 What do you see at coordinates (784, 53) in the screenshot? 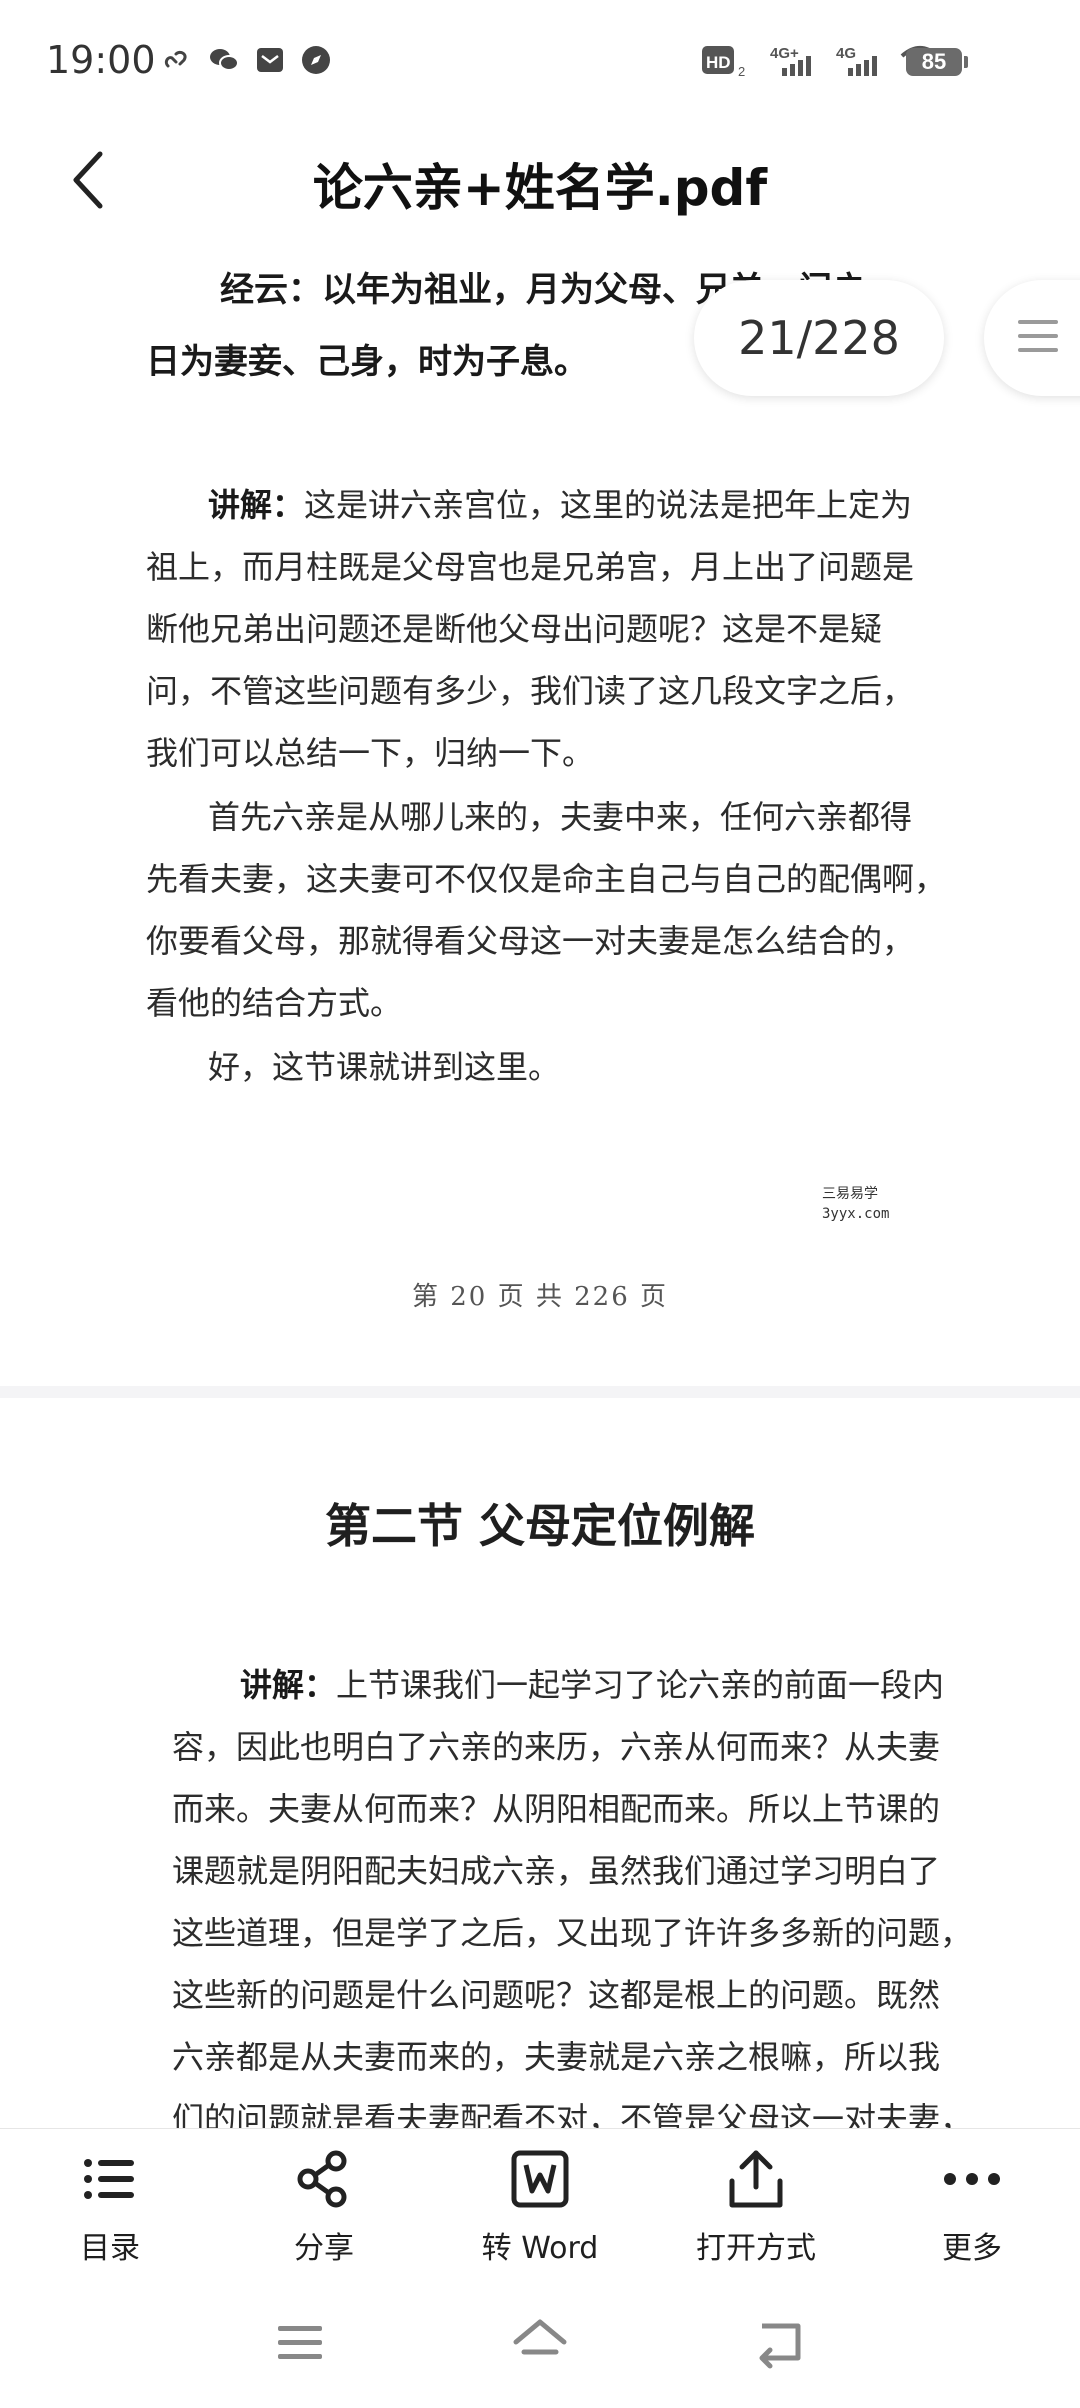
I see `svg-text: 4G+` at bounding box center [784, 53].